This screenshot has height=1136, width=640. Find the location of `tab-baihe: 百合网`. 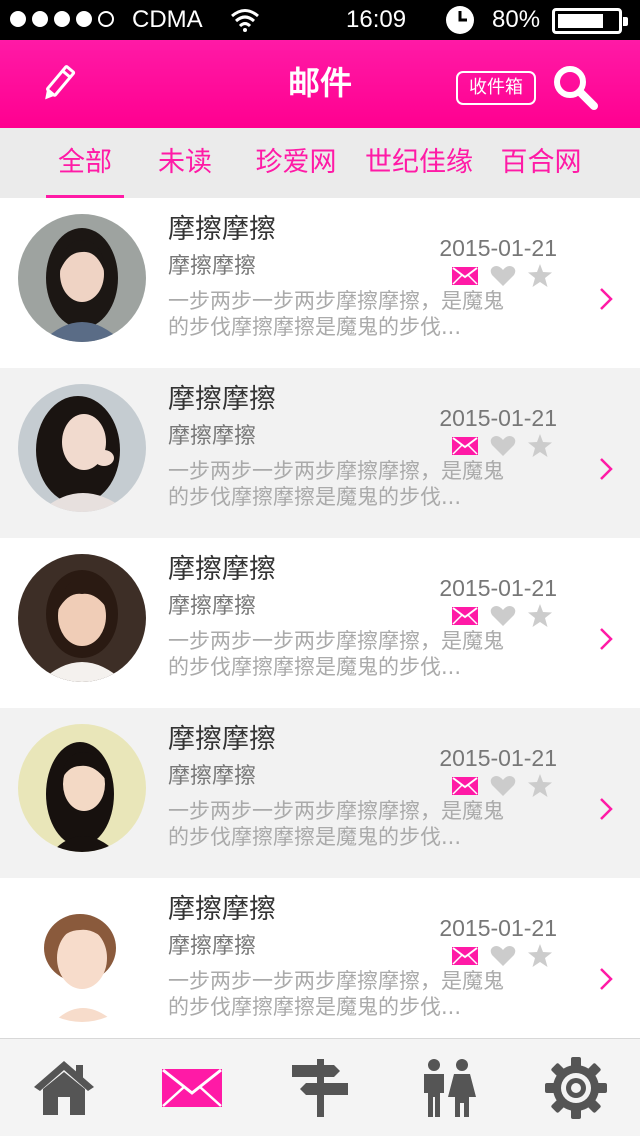

tab-baihe: 百合网 is located at coordinates (541, 163).